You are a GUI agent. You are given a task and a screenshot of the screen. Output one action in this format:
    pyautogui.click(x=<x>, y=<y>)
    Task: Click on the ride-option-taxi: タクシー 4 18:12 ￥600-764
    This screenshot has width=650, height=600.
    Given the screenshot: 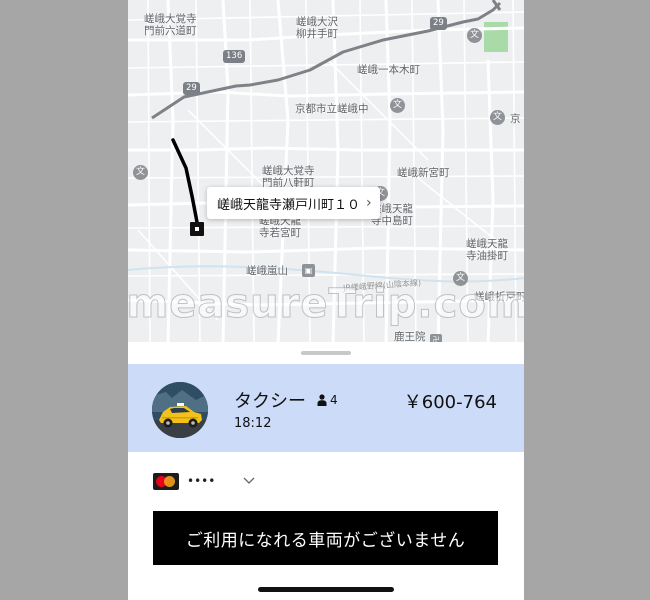 What is the action you would take?
    pyautogui.click(x=326, y=408)
    